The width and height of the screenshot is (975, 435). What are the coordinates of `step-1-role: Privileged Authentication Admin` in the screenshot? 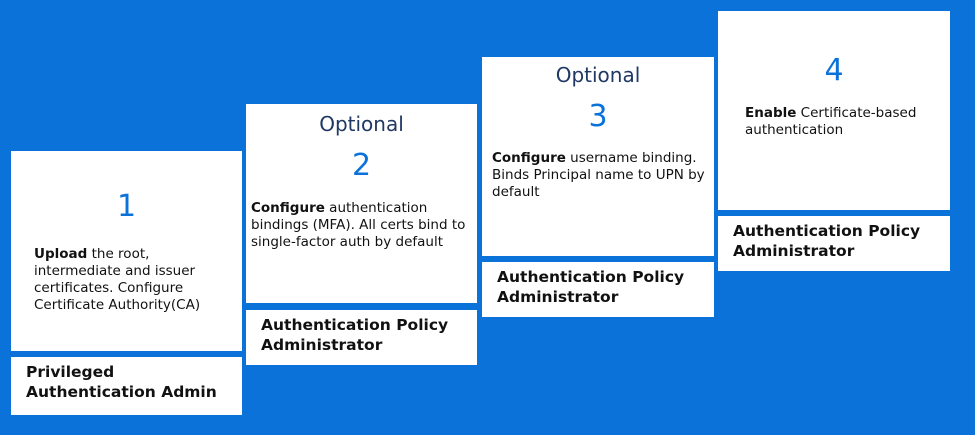 It's located at (126, 386).